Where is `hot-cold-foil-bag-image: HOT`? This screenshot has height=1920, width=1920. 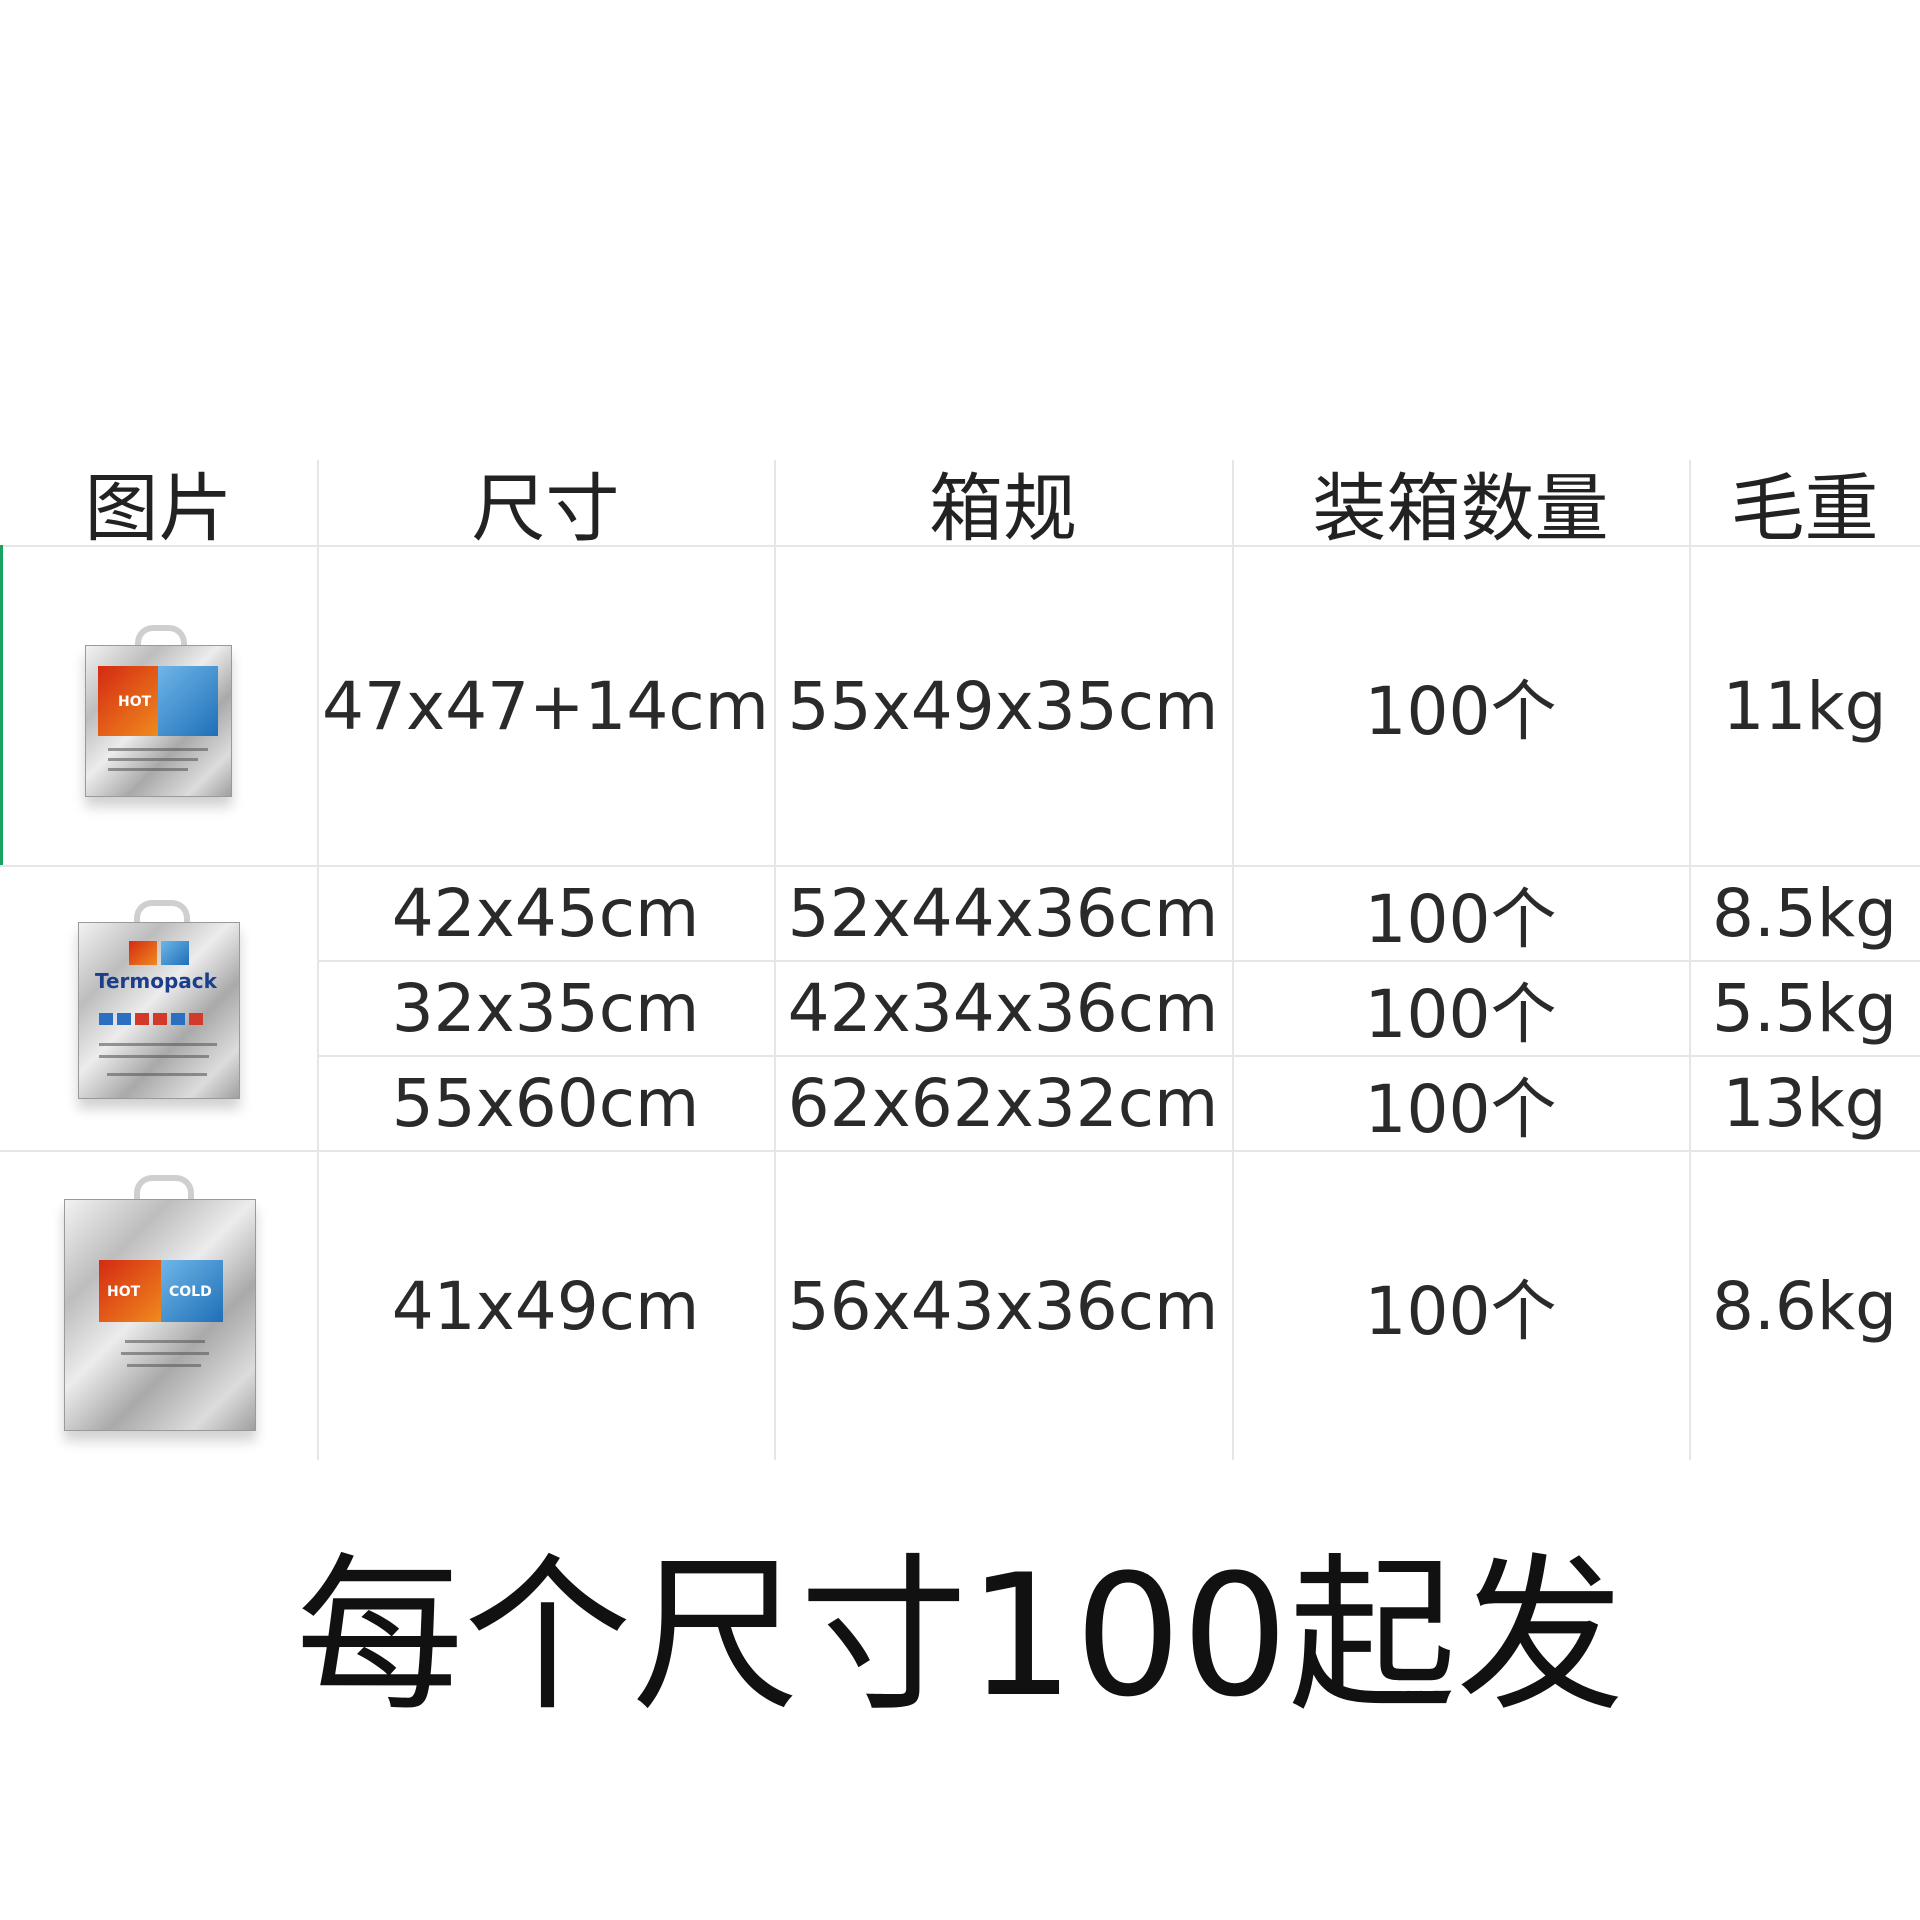
hot-cold-foil-bag-image: HOT is located at coordinates (160, 715).